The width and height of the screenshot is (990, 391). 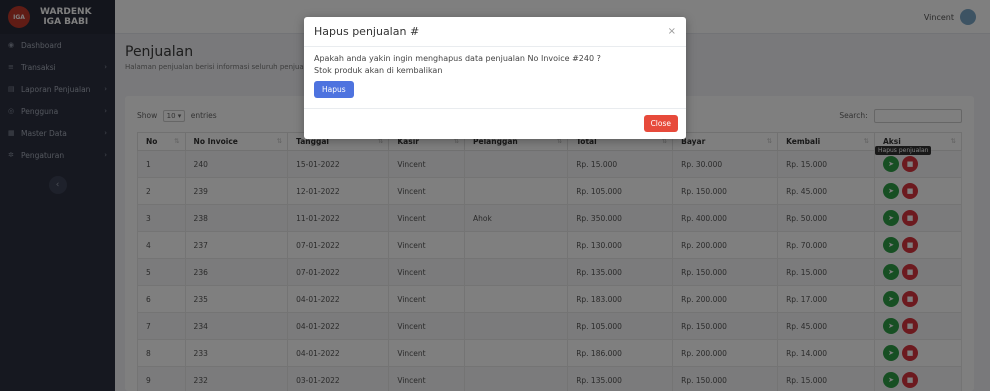 I want to click on modal-footer: Close, so click(x=495, y=123).